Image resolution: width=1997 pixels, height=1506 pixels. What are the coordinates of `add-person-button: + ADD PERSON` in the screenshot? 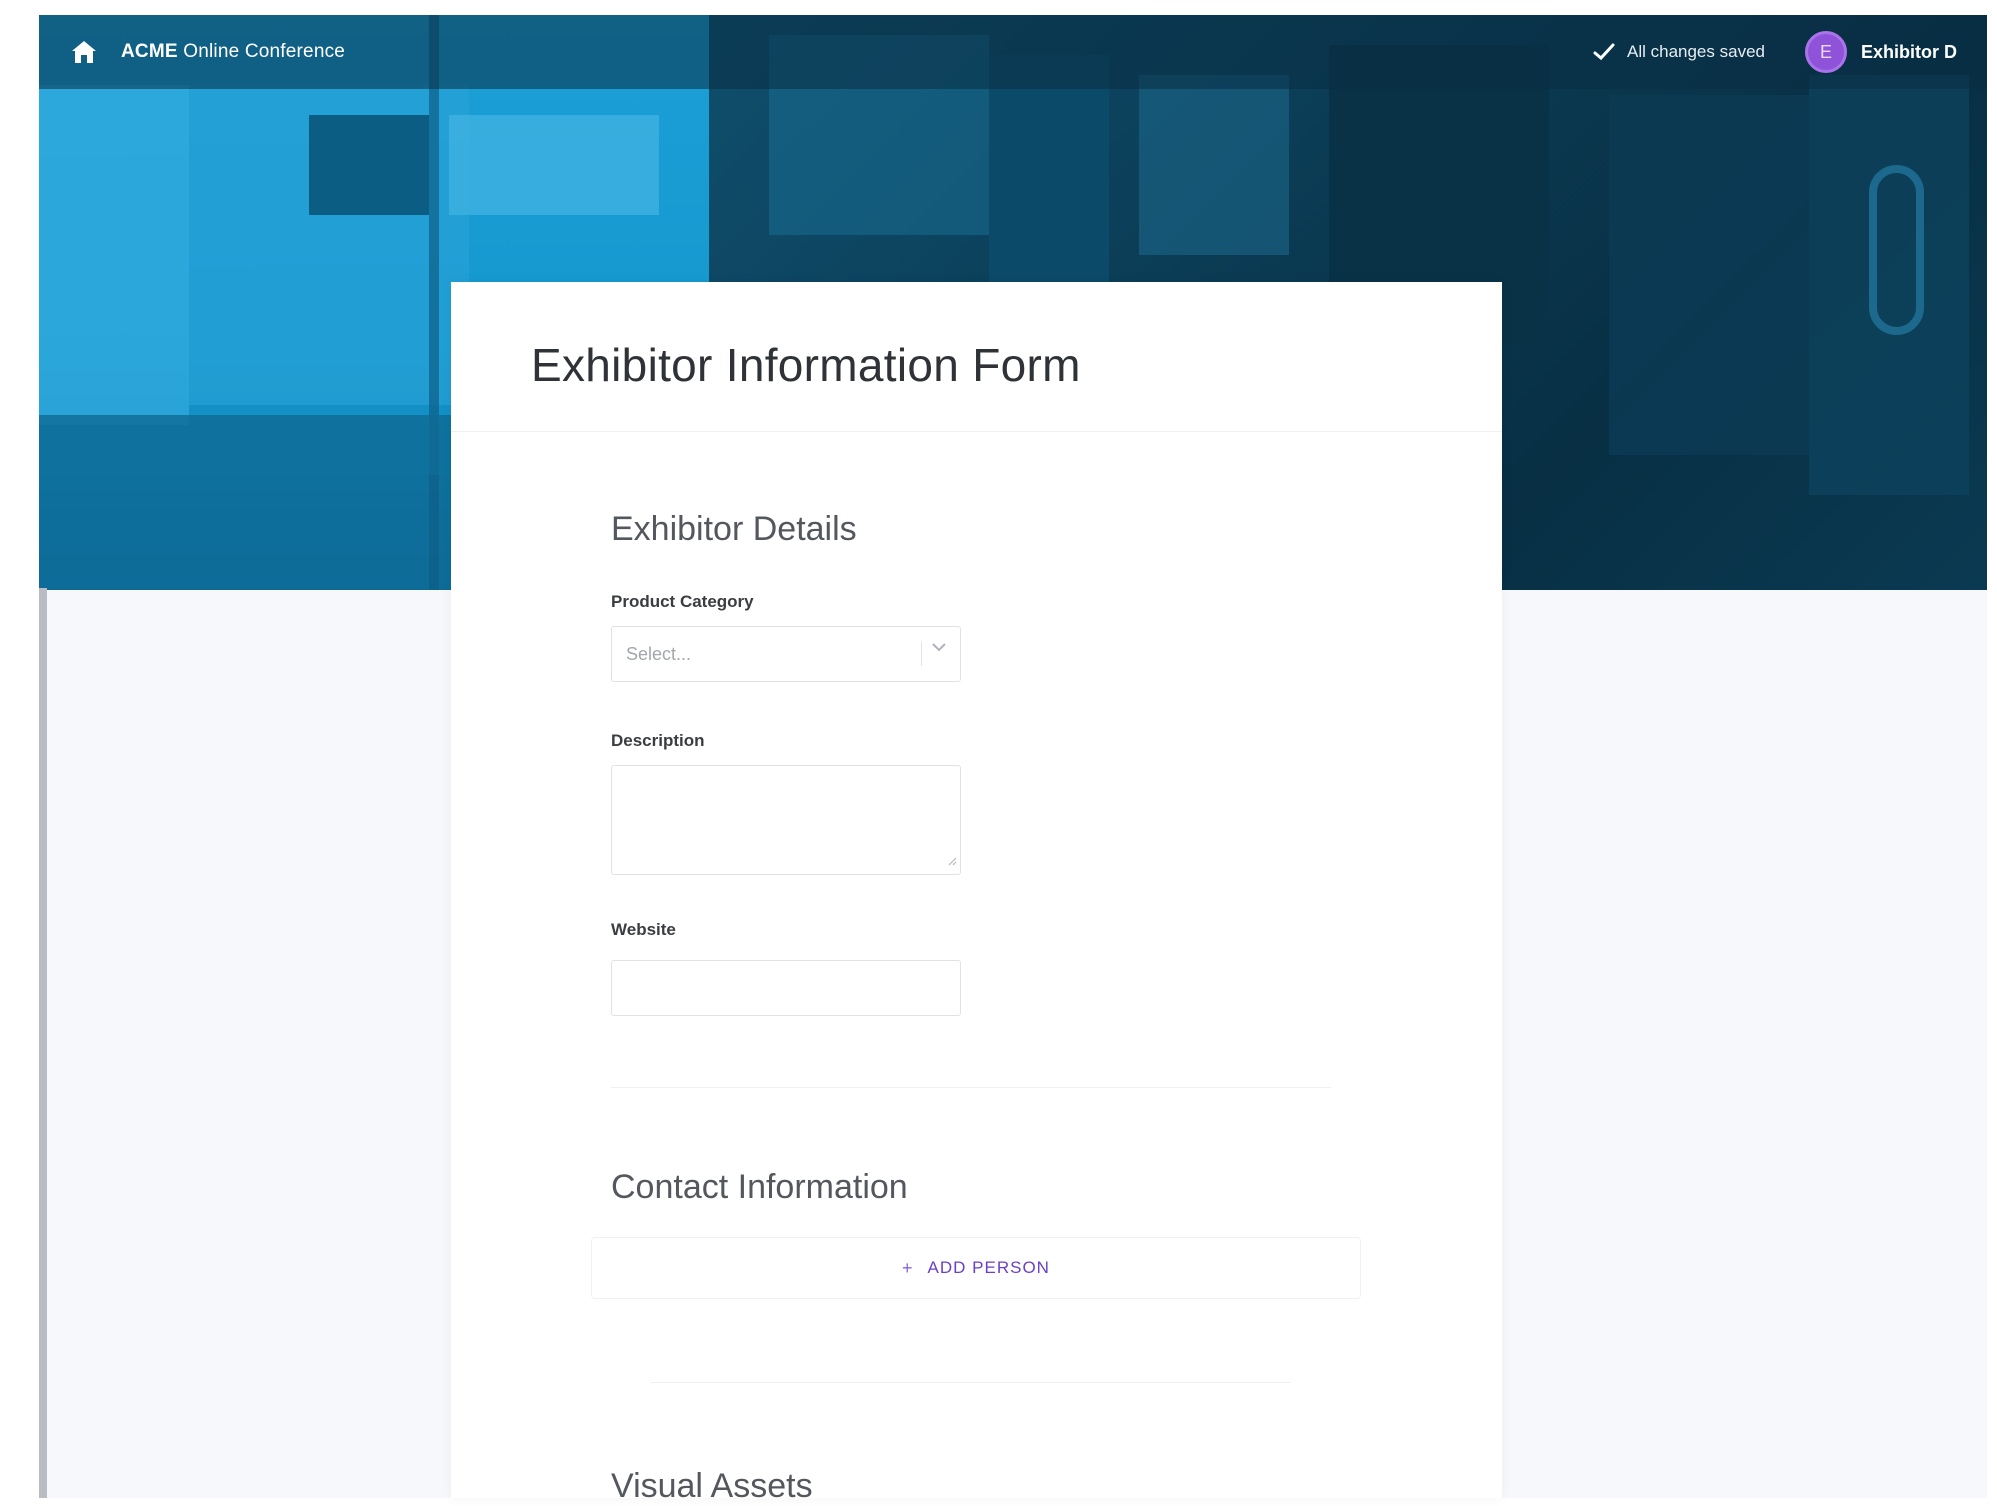 It's located at (976, 1268).